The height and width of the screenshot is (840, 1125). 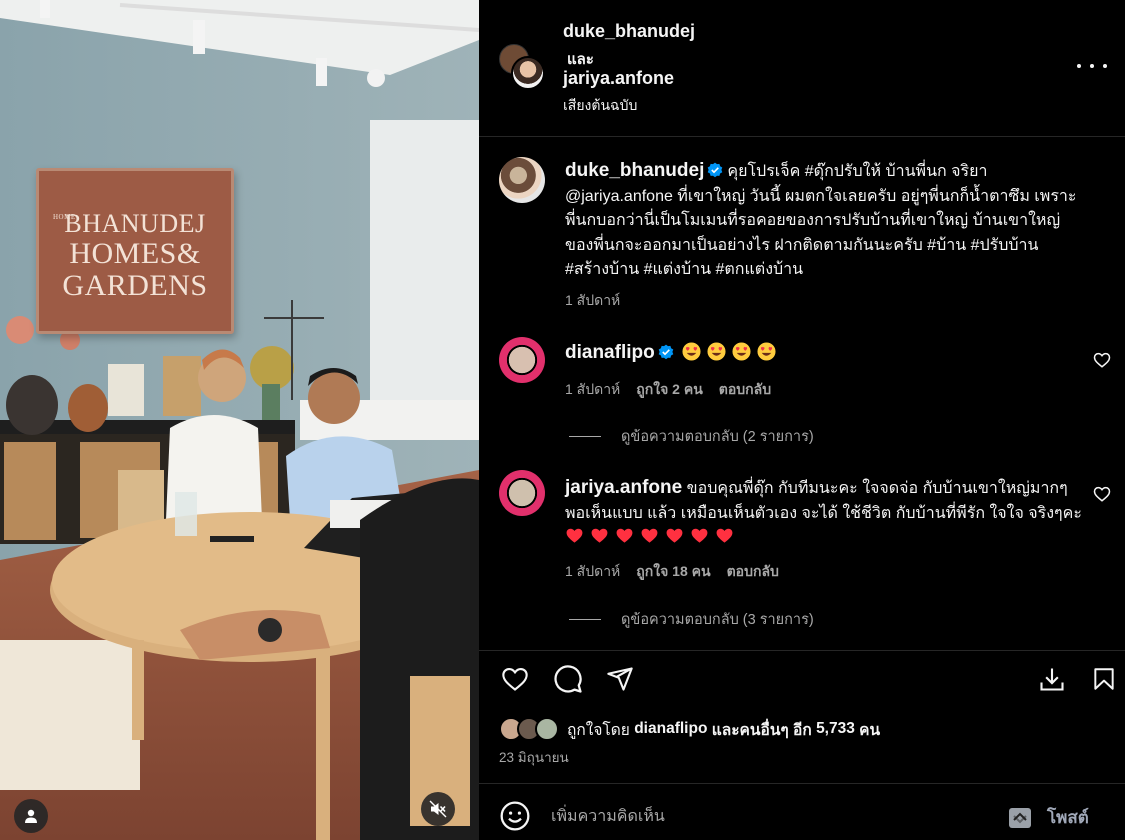 What do you see at coordinates (135, 223) in the screenshot?
I see `sign-line-1: BHANUDEJ` at bounding box center [135, 223].